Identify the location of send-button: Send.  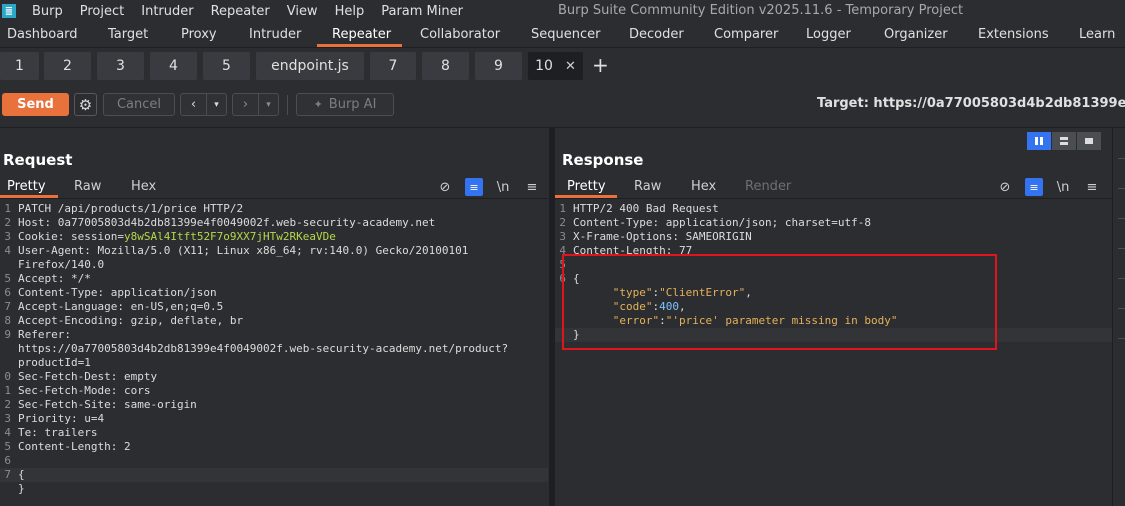
(35, 104).